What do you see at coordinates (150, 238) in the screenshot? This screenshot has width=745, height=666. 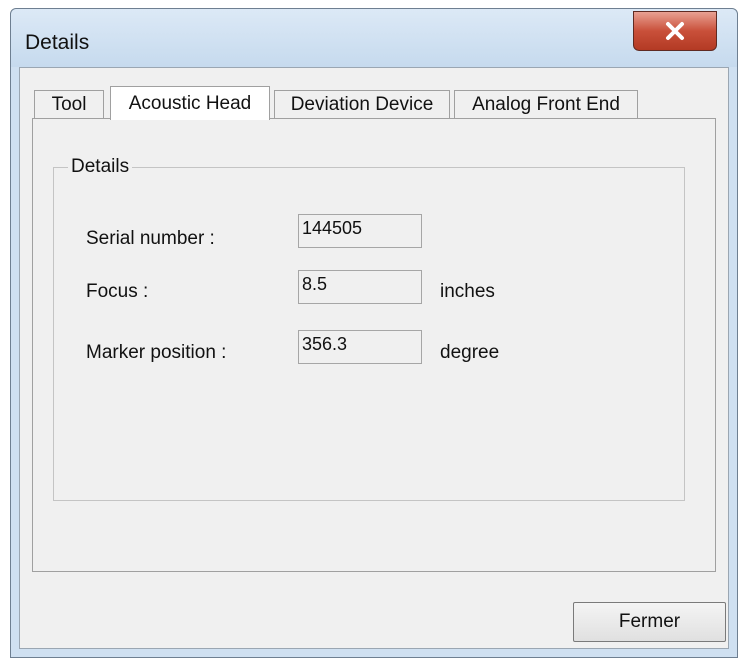 I see `serial-number-label: Serial number :` at bounding box center [150, 238].